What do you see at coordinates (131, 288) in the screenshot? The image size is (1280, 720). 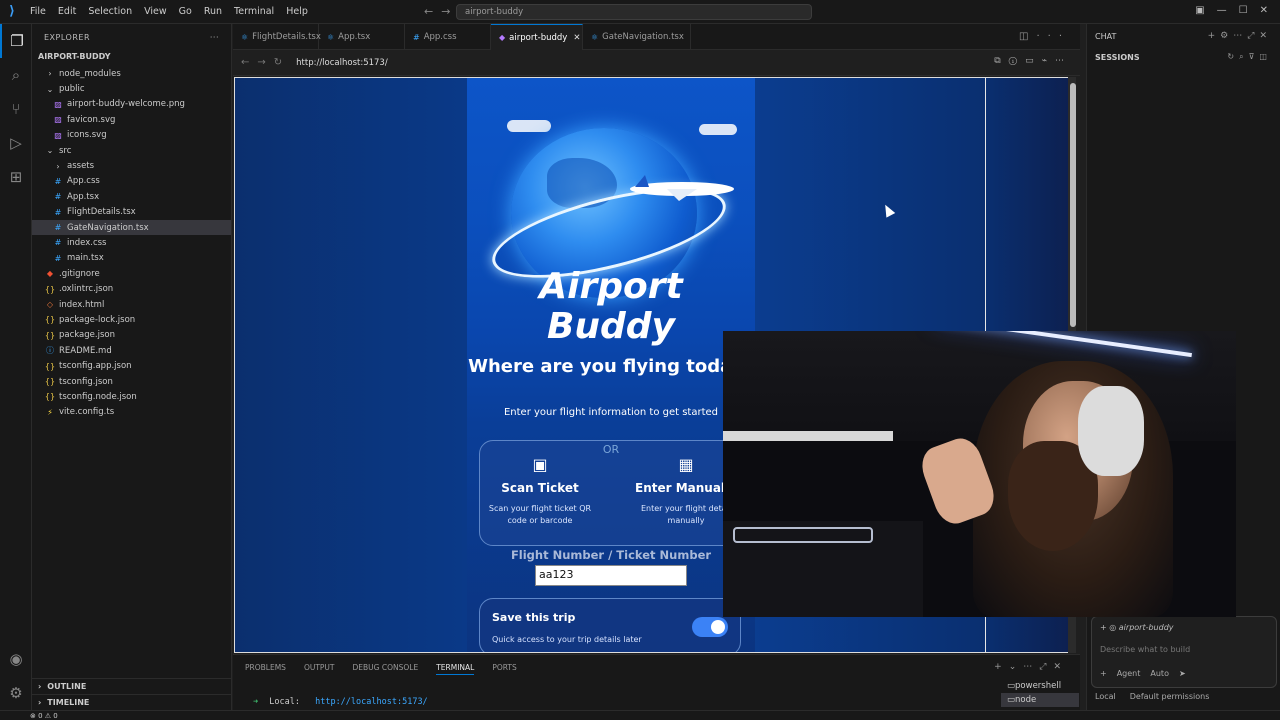 I see `file-tree-item: {} .oxlintrc.json` at bounding box center [131, 288].